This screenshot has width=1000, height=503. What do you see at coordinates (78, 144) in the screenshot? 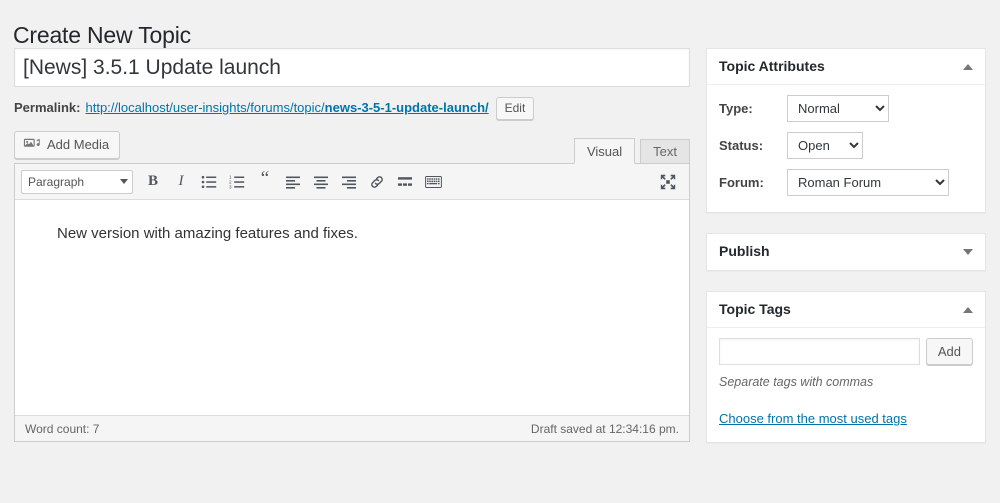
I see `add-media-label: Add Media` at bounding box center [78, 144].